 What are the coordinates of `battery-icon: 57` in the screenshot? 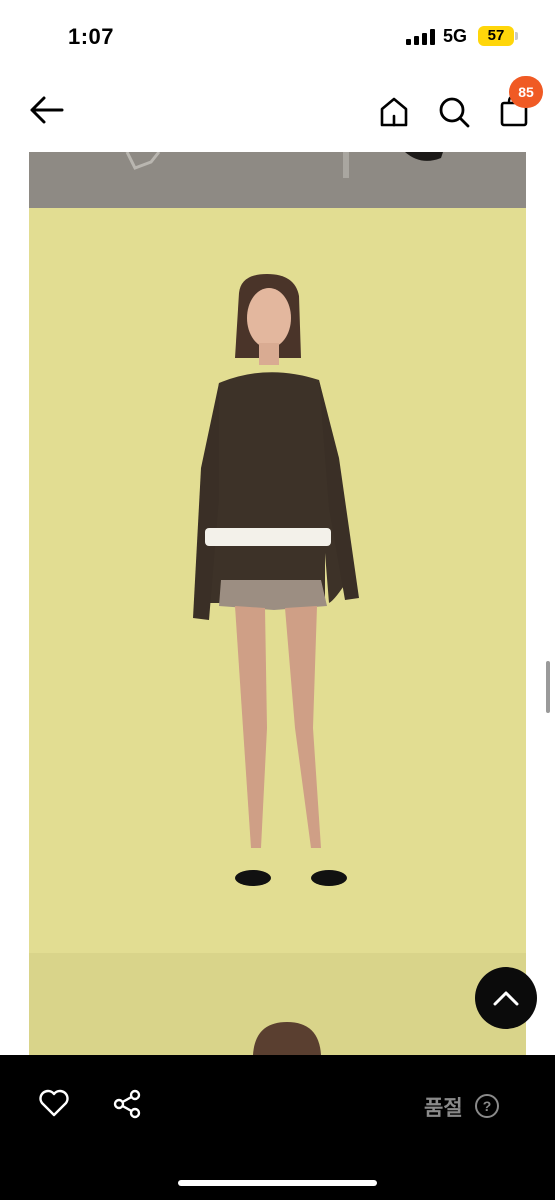 It's located at (496, 36).